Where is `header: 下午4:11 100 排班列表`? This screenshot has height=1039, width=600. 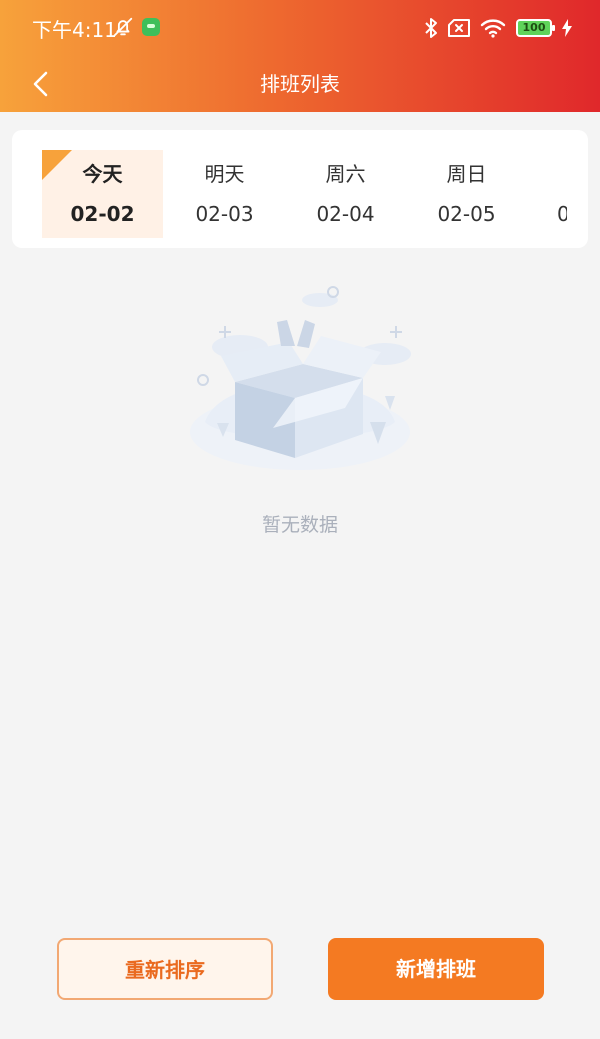
header: 下午4:11 100 排班列表 is located at coordinates (300, 56).